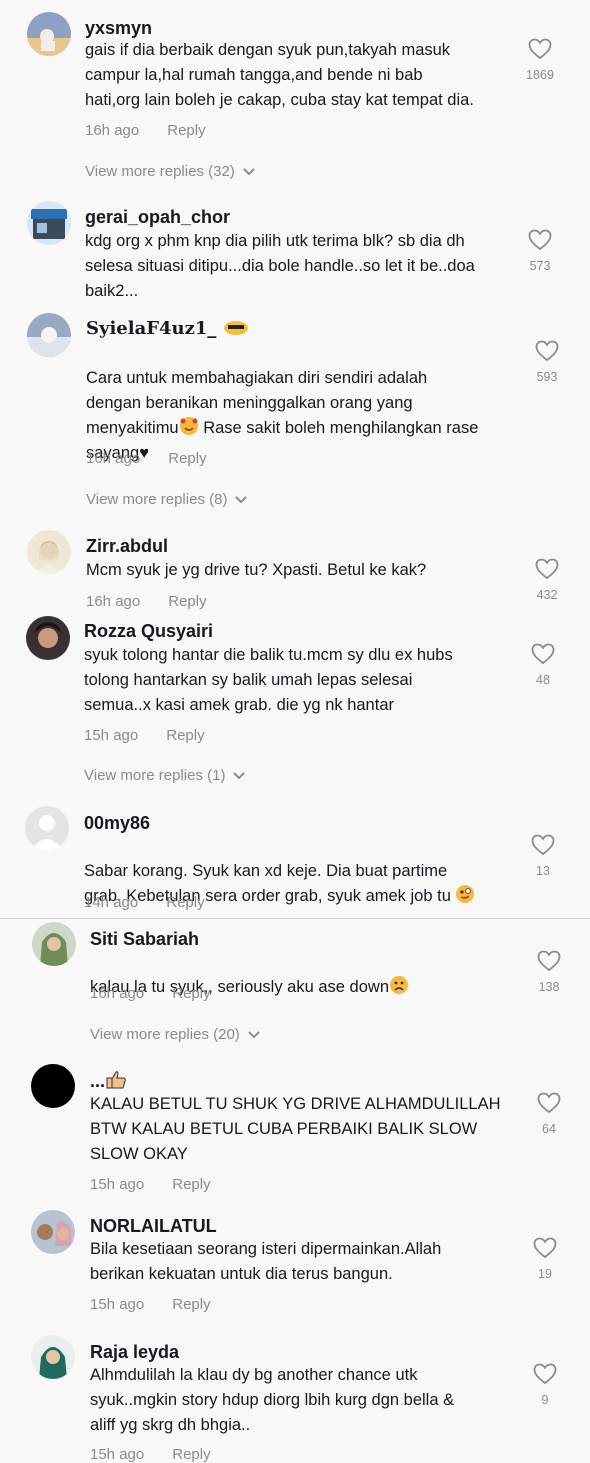 The height and width of the screenshot is (1463, 590). Describe the element at coordinates (543, 871) in the screenshot. I see `like-count: 13` at that location.